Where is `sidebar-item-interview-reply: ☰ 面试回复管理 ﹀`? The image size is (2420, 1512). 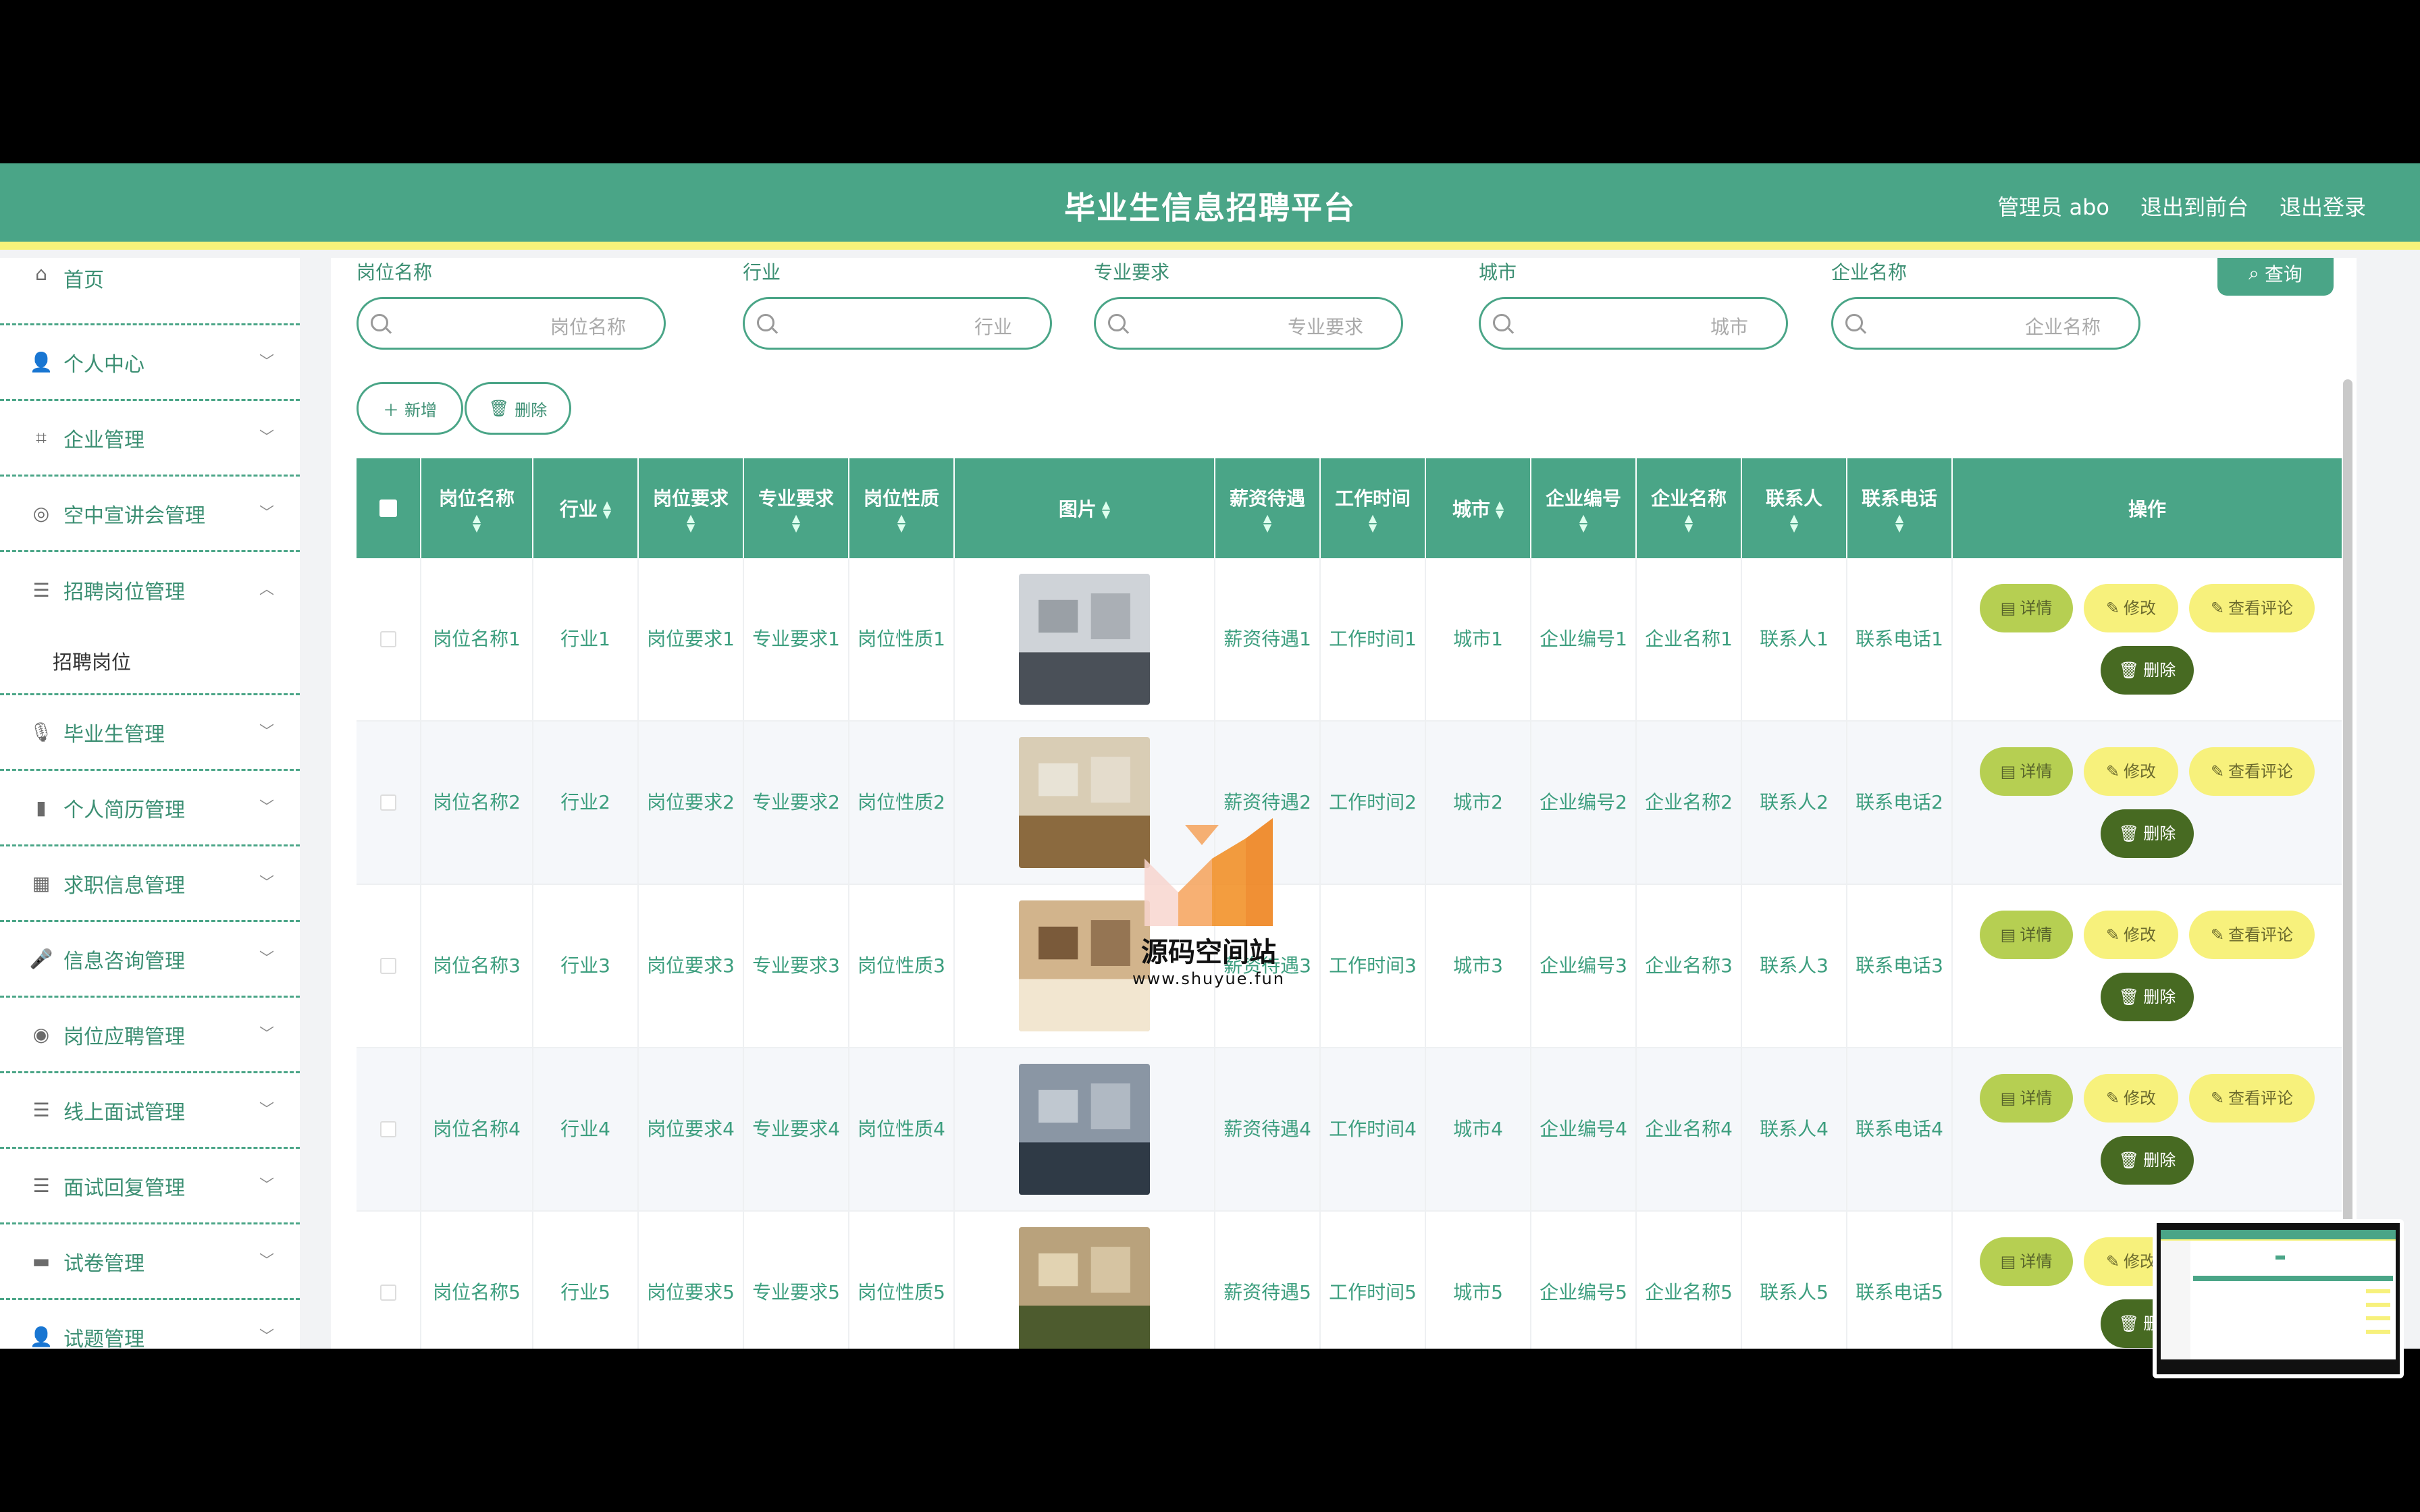 sidebar-item-interview-reply: ☰ 面试回复管理 ﹀ is located at coordinates (150, 1186).